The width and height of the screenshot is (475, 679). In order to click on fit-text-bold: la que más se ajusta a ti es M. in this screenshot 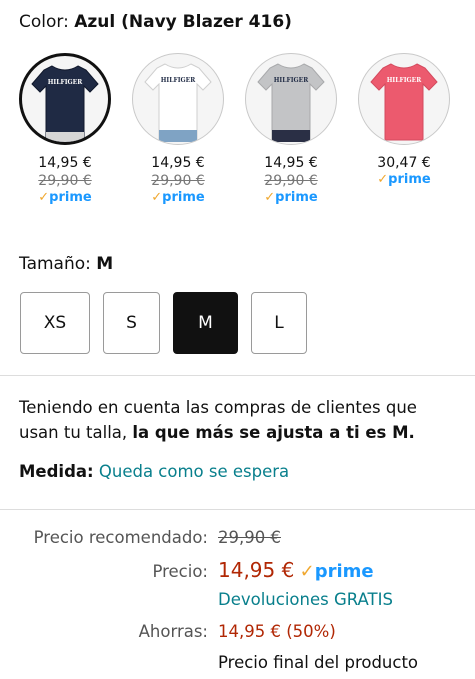, I will do `click(273, 432)`.